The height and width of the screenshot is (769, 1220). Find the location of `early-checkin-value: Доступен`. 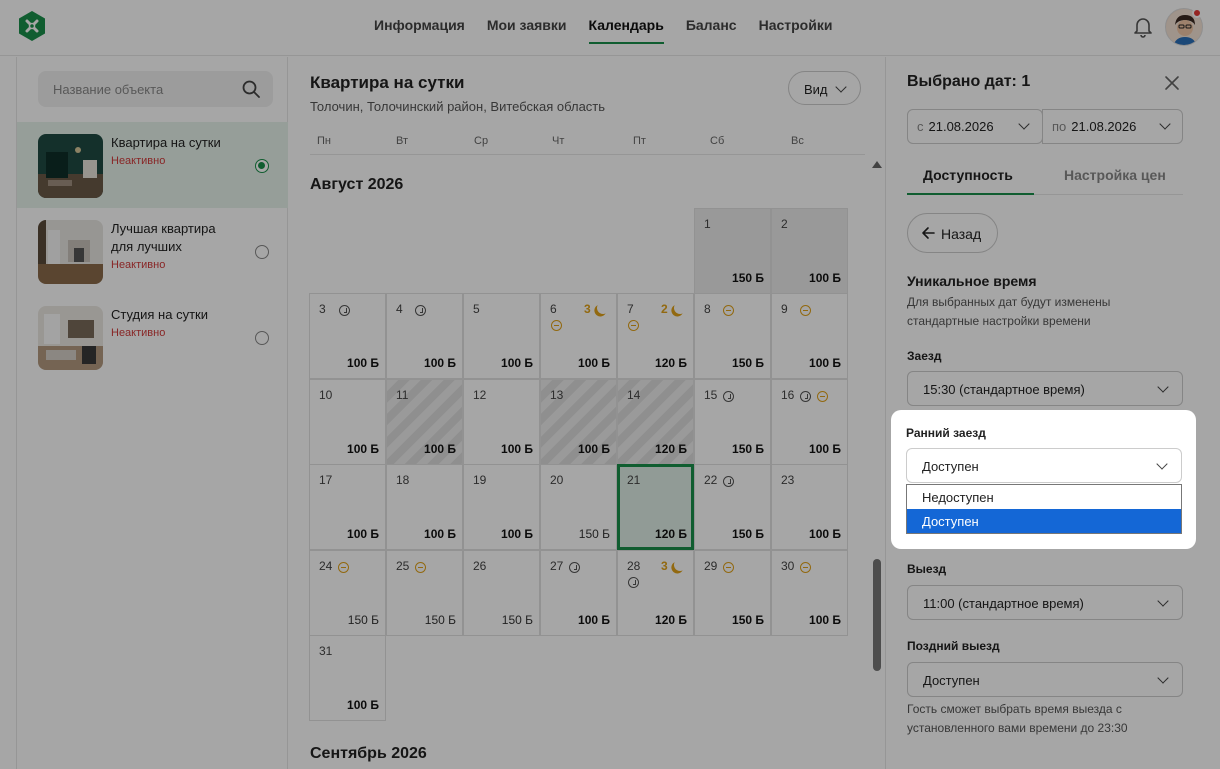

early-checkin-value: Доступен is located at coordinates (950, 466).